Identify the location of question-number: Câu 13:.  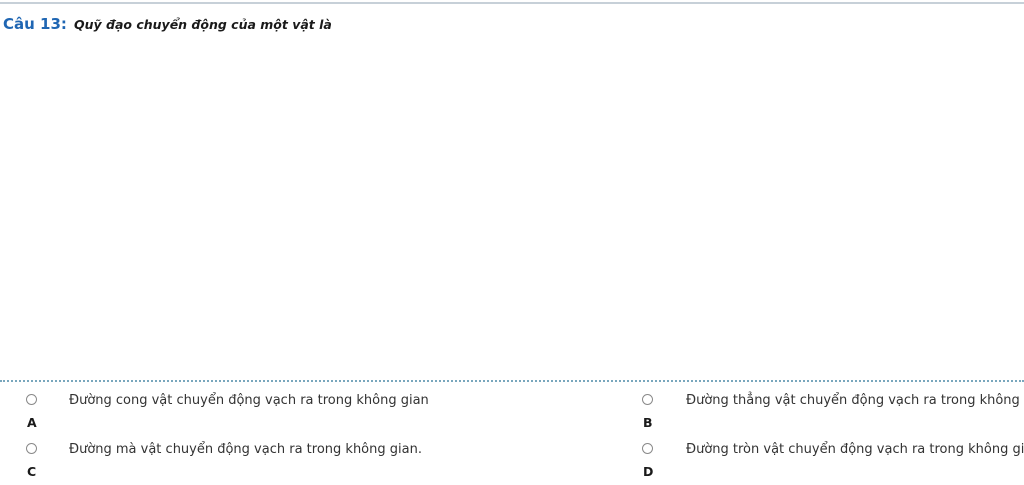
(35, 24).